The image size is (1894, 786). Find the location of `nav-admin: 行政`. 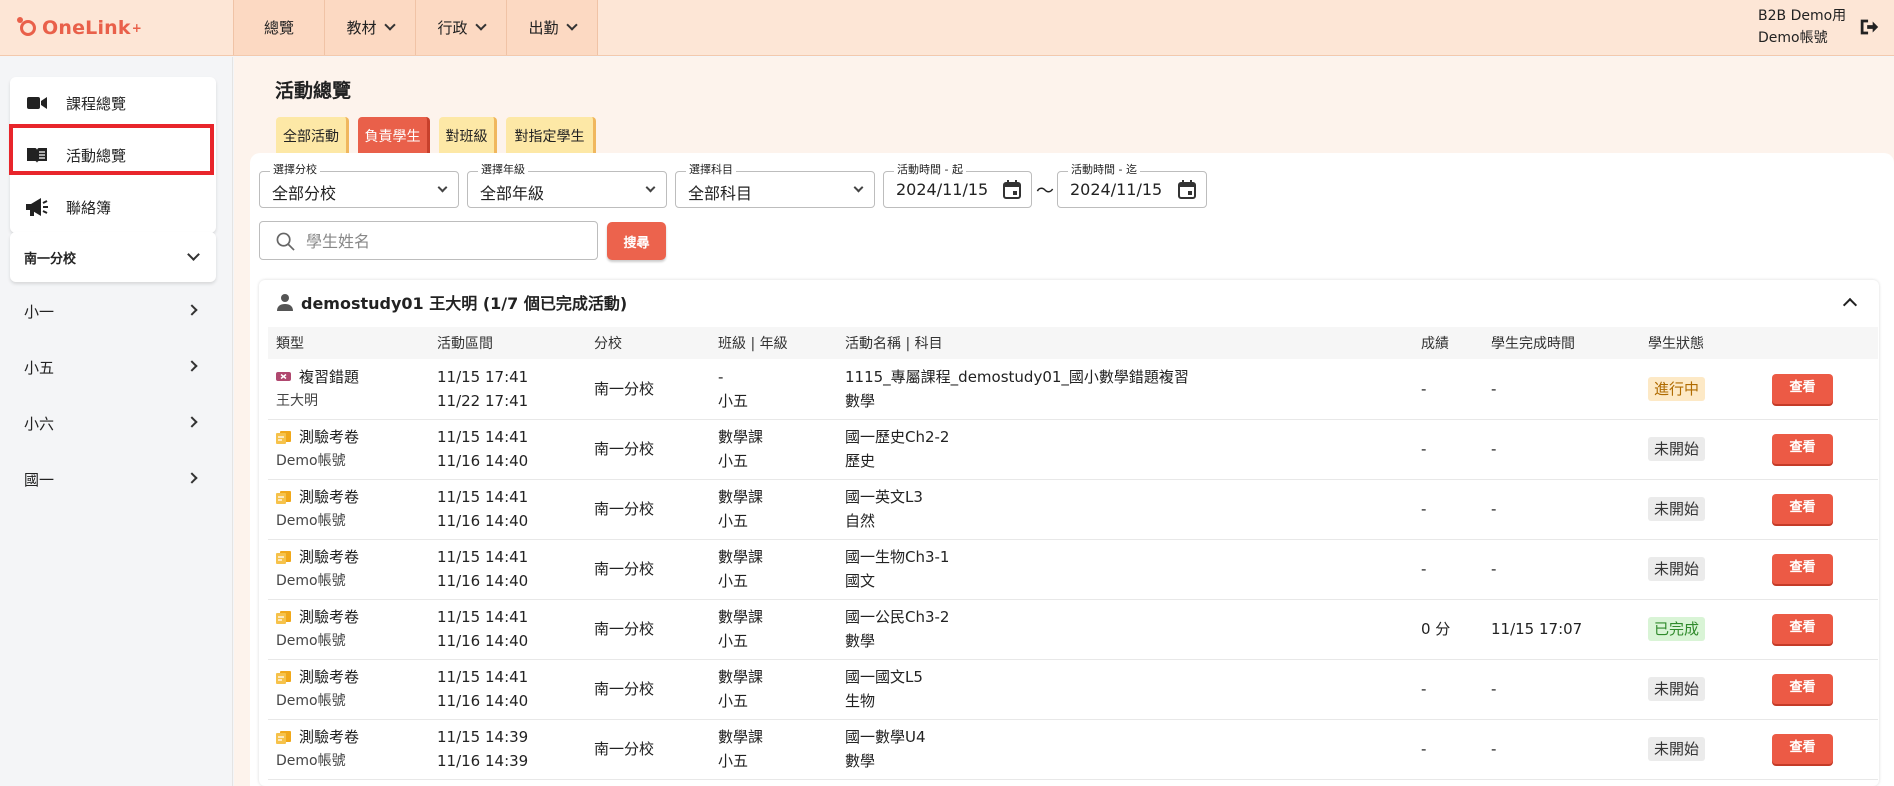

nav-admin: 行政 is located at coordinates (460, 27).